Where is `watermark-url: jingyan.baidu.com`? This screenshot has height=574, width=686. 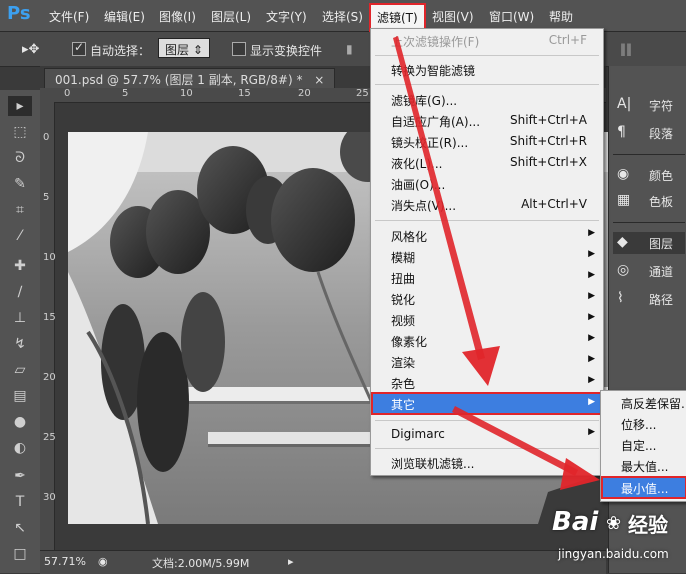 watermark-url: jingyan.baidu.com is located at coordinates (613, 554).